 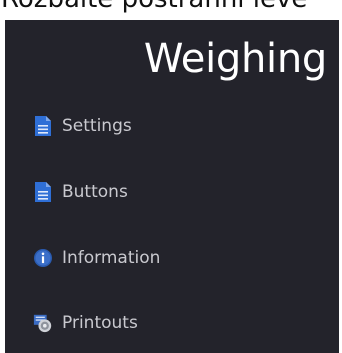 I want to click on menu-item-buttons: Buttons, so click(x=80, y=192).